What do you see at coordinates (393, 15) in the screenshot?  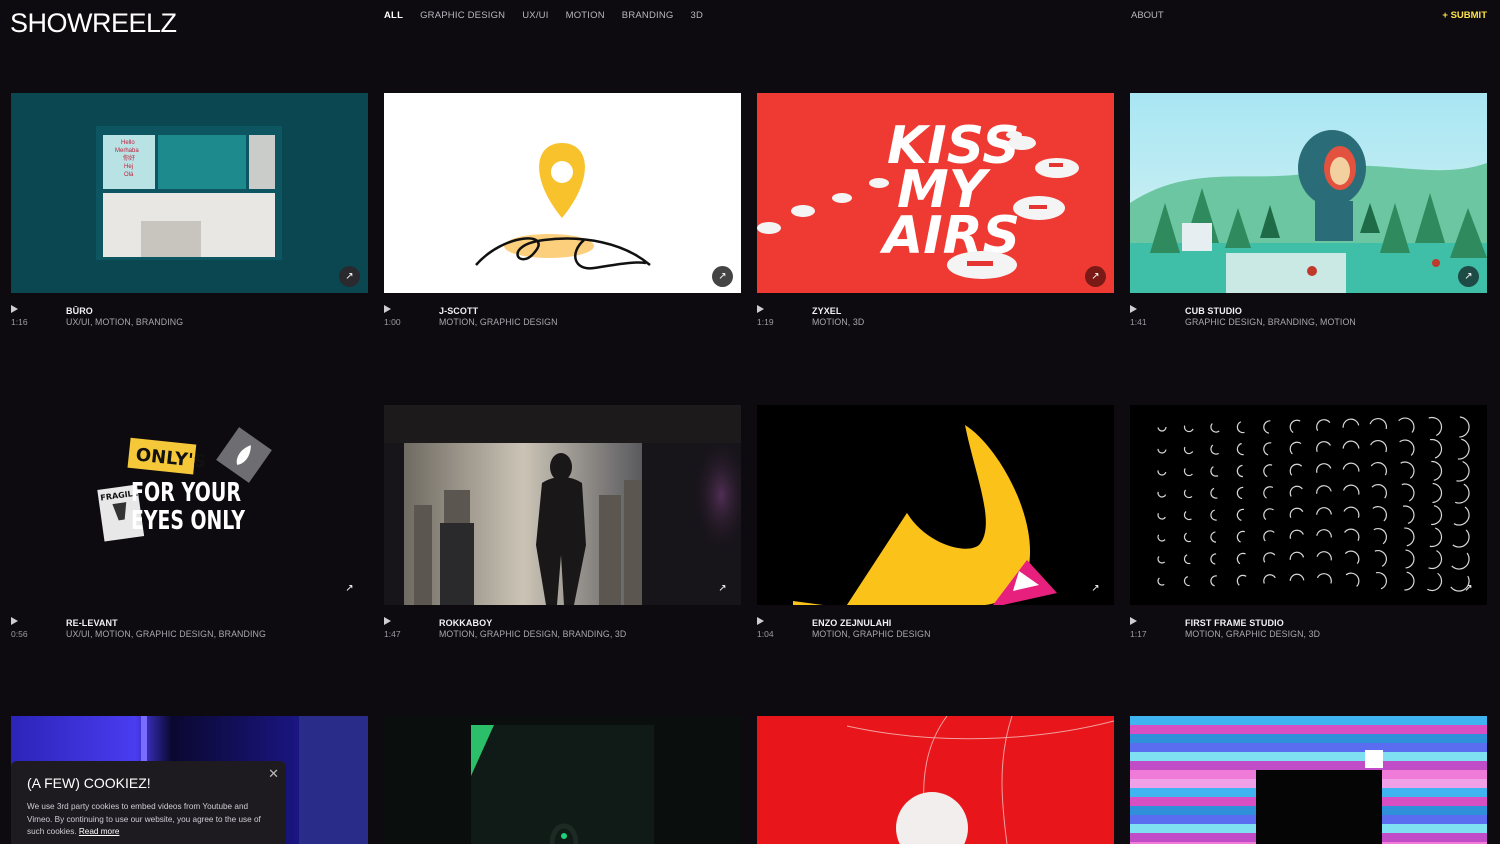 I see `nav-all: ALL` at bounding box center [393, 15].